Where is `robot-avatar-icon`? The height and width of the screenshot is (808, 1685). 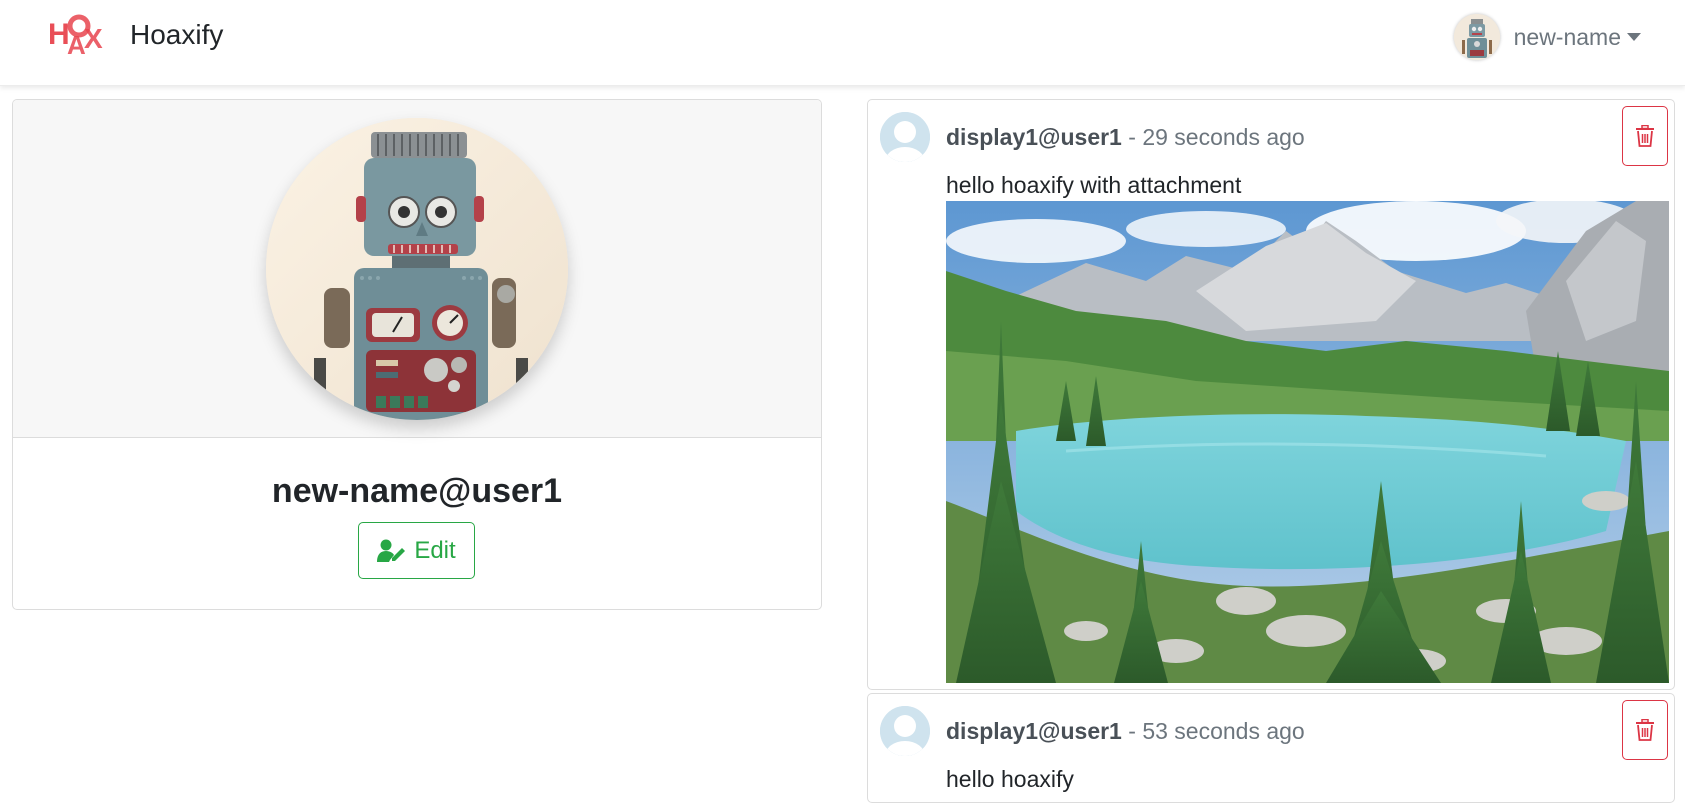 robot-avatar-icon is located at coordinates (1476, 37).